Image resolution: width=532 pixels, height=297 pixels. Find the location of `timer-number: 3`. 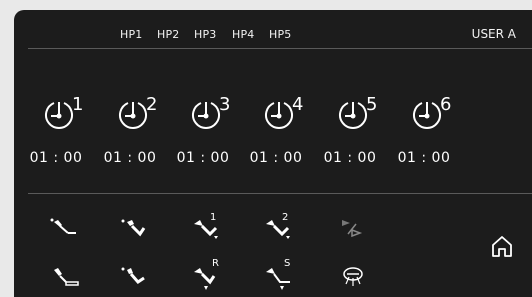

timer-number: 3 is located at coordinates (225, 104).